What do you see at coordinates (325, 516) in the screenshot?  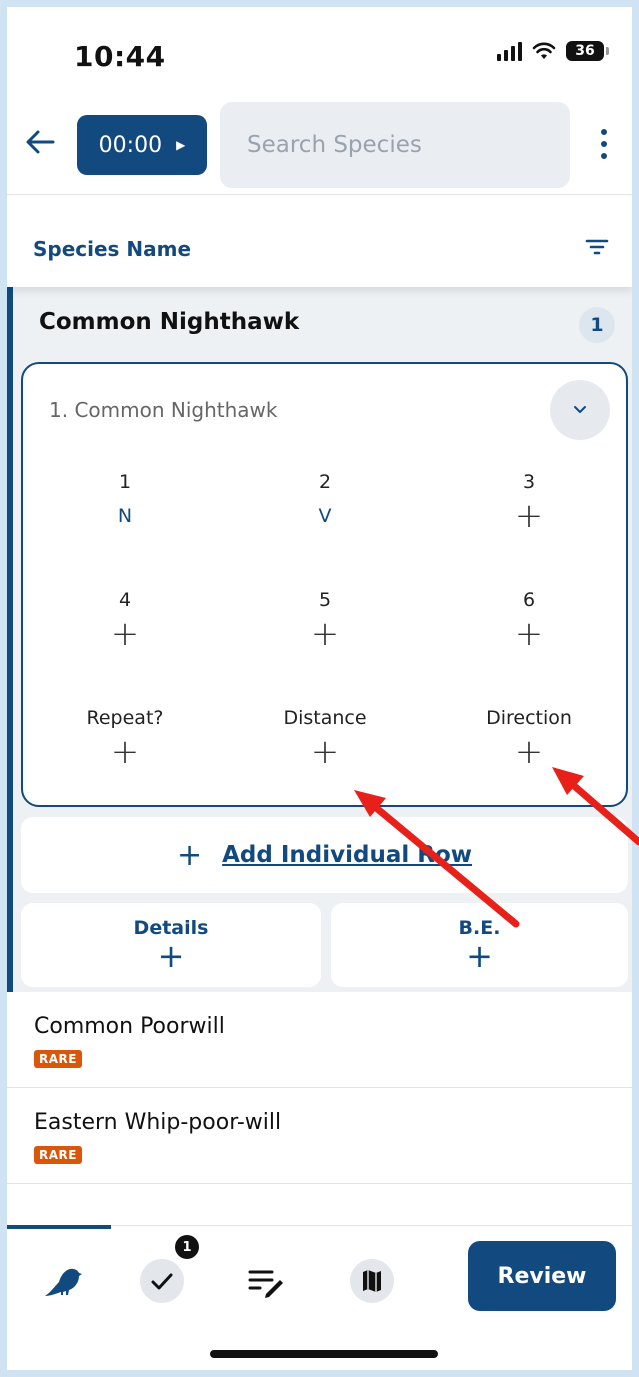 I see `cell-value: V` at bounding box center [325, 516].